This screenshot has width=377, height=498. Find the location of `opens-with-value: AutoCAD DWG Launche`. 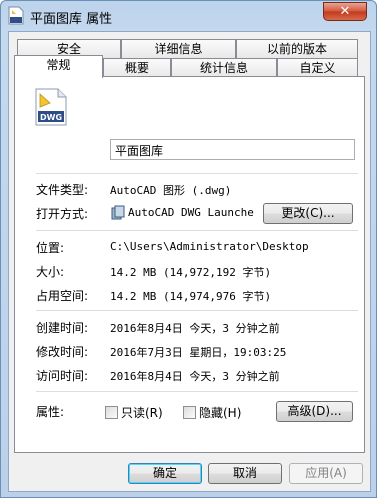

opens-with-value: AutoCAD DWG Launche is located at coordinates (191, 212).